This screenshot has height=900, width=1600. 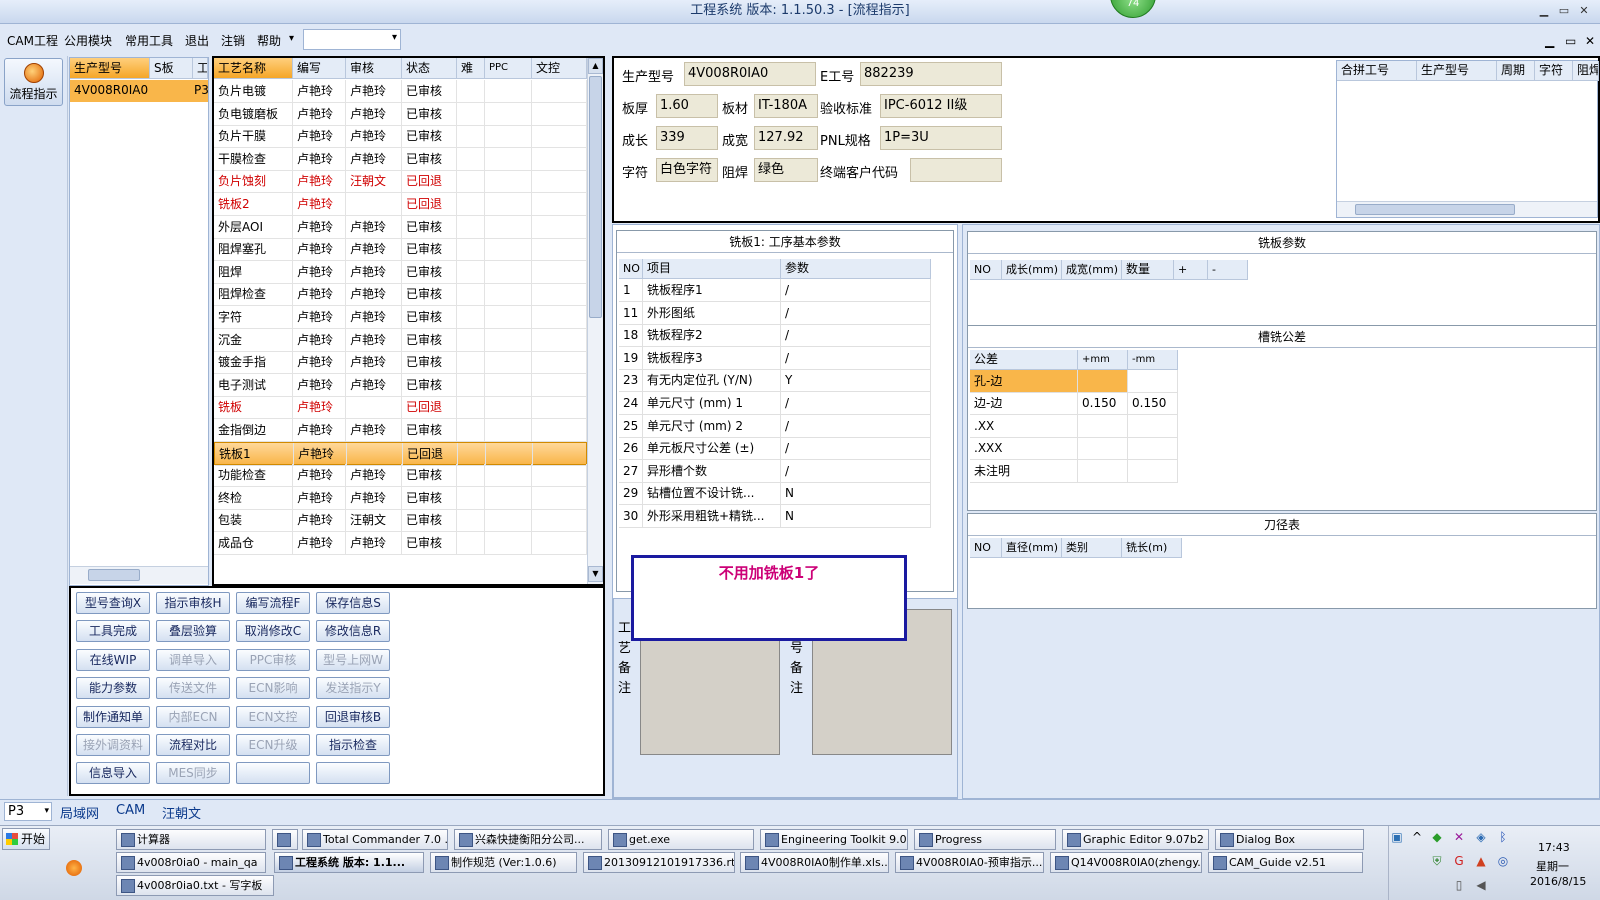 I want to click on tray-network-icon: ◈, so click(x=1481, y=837).